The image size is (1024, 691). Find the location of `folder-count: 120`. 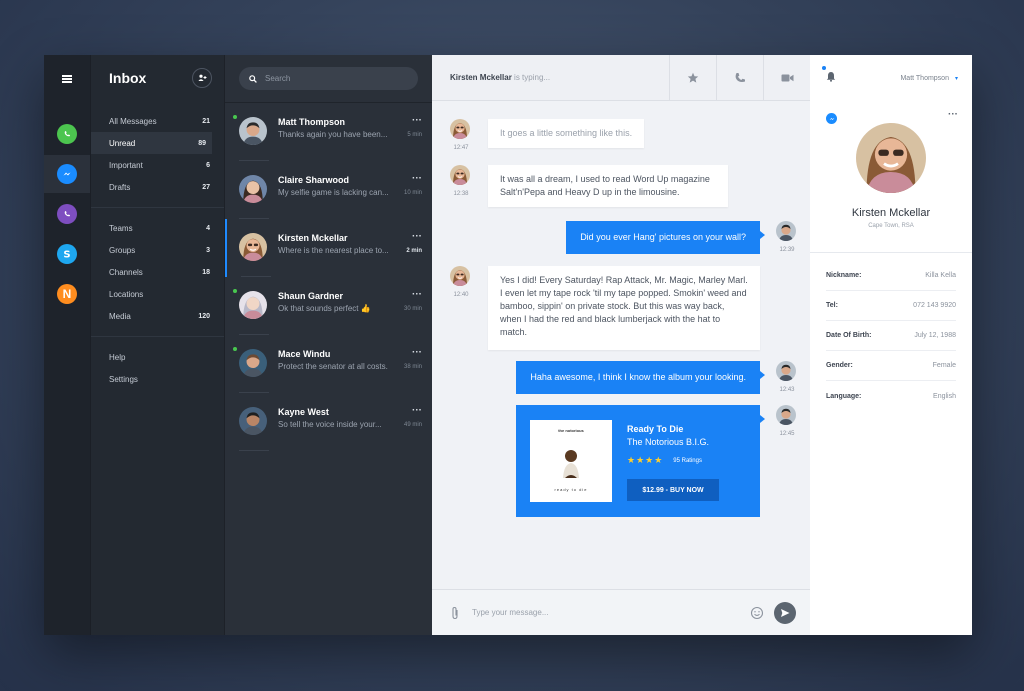

folder-count: 120 is located at coordinates (204, 316).